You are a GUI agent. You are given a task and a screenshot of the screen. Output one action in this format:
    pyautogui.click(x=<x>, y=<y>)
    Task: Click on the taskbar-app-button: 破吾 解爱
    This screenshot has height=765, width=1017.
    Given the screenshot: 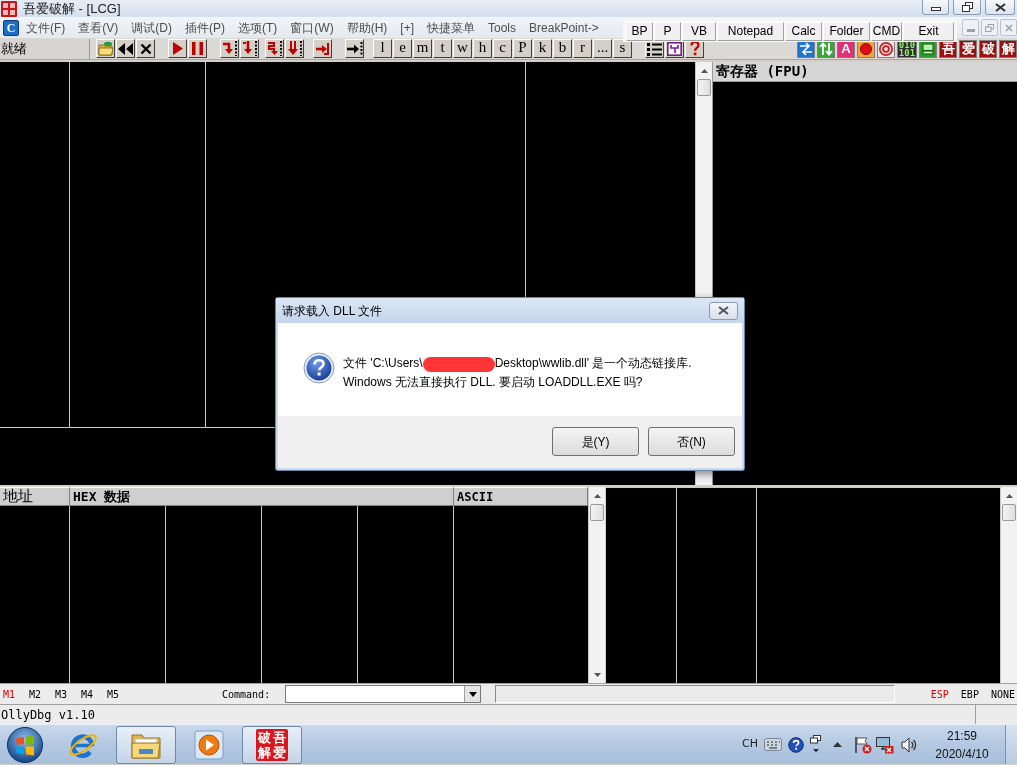 What is the action you would take?
    pyautogui.click(x=272, y=744)
    